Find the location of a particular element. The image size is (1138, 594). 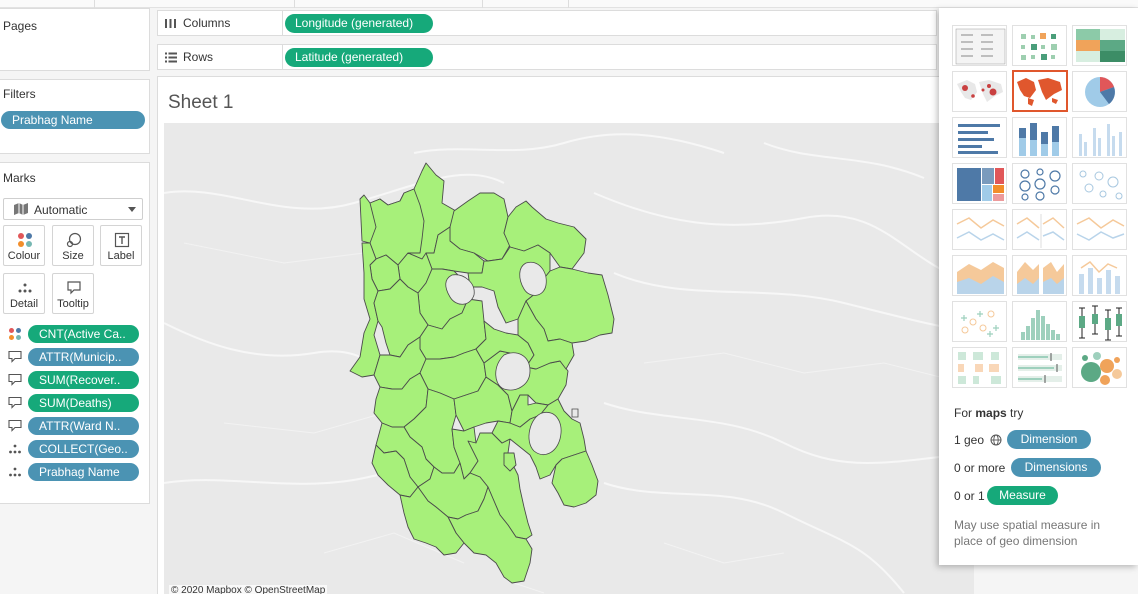

area-discrete-thumbnail is located at coordinates (1039, 275).